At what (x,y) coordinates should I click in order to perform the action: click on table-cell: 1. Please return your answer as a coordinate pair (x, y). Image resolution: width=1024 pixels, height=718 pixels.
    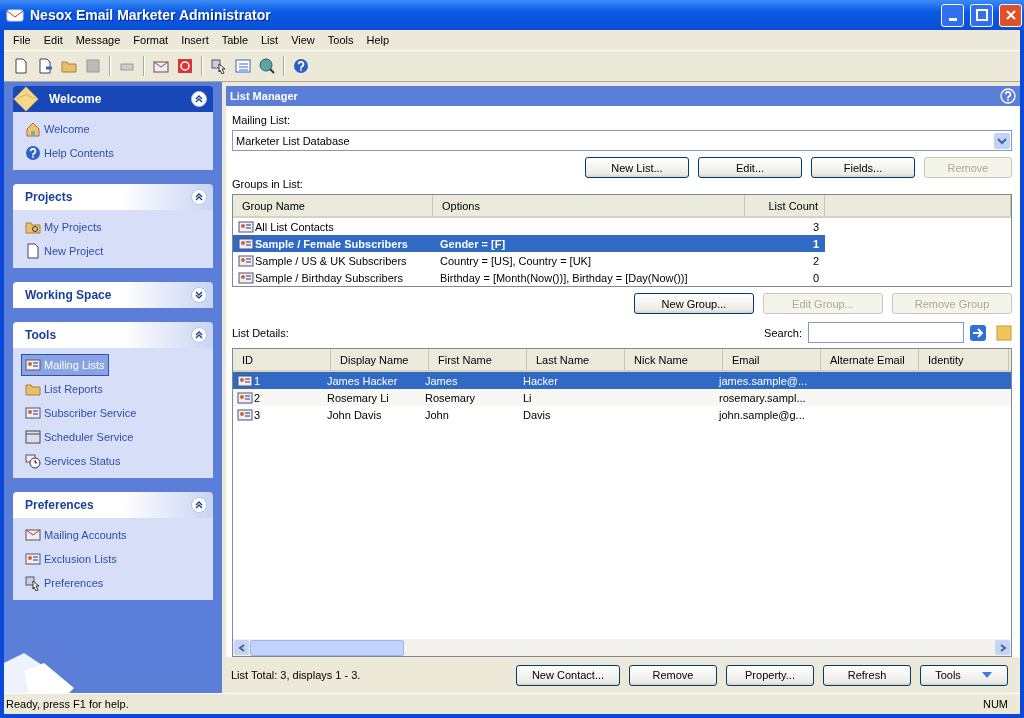
    Looking at the image, I should click on (277, 380).